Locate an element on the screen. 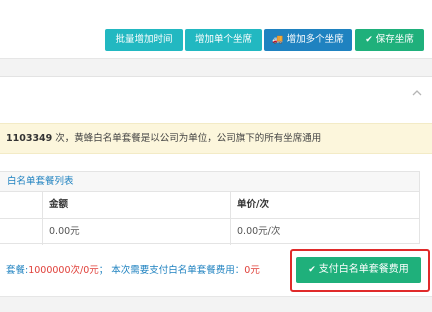 This screenshot has height=312, width=432. add-multiple-seats-button: 🚚 增加多个坐席 is located at coordinates (308, 40).